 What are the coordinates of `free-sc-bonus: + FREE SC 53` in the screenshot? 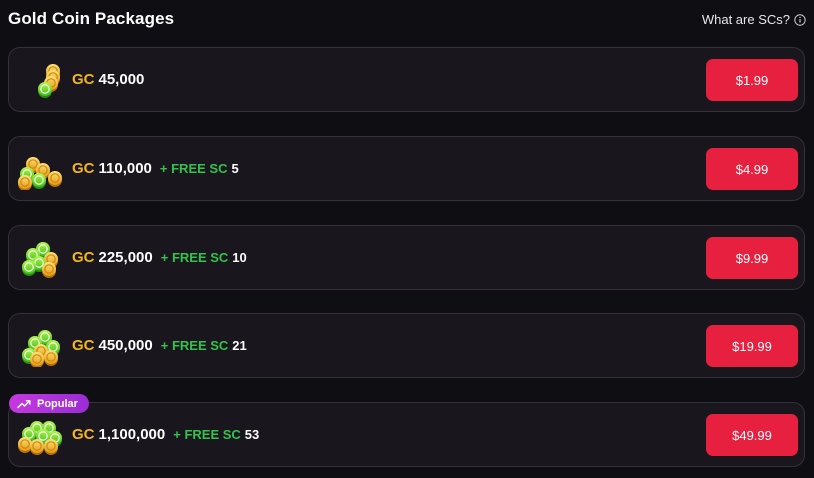 It's located at (216, 434).